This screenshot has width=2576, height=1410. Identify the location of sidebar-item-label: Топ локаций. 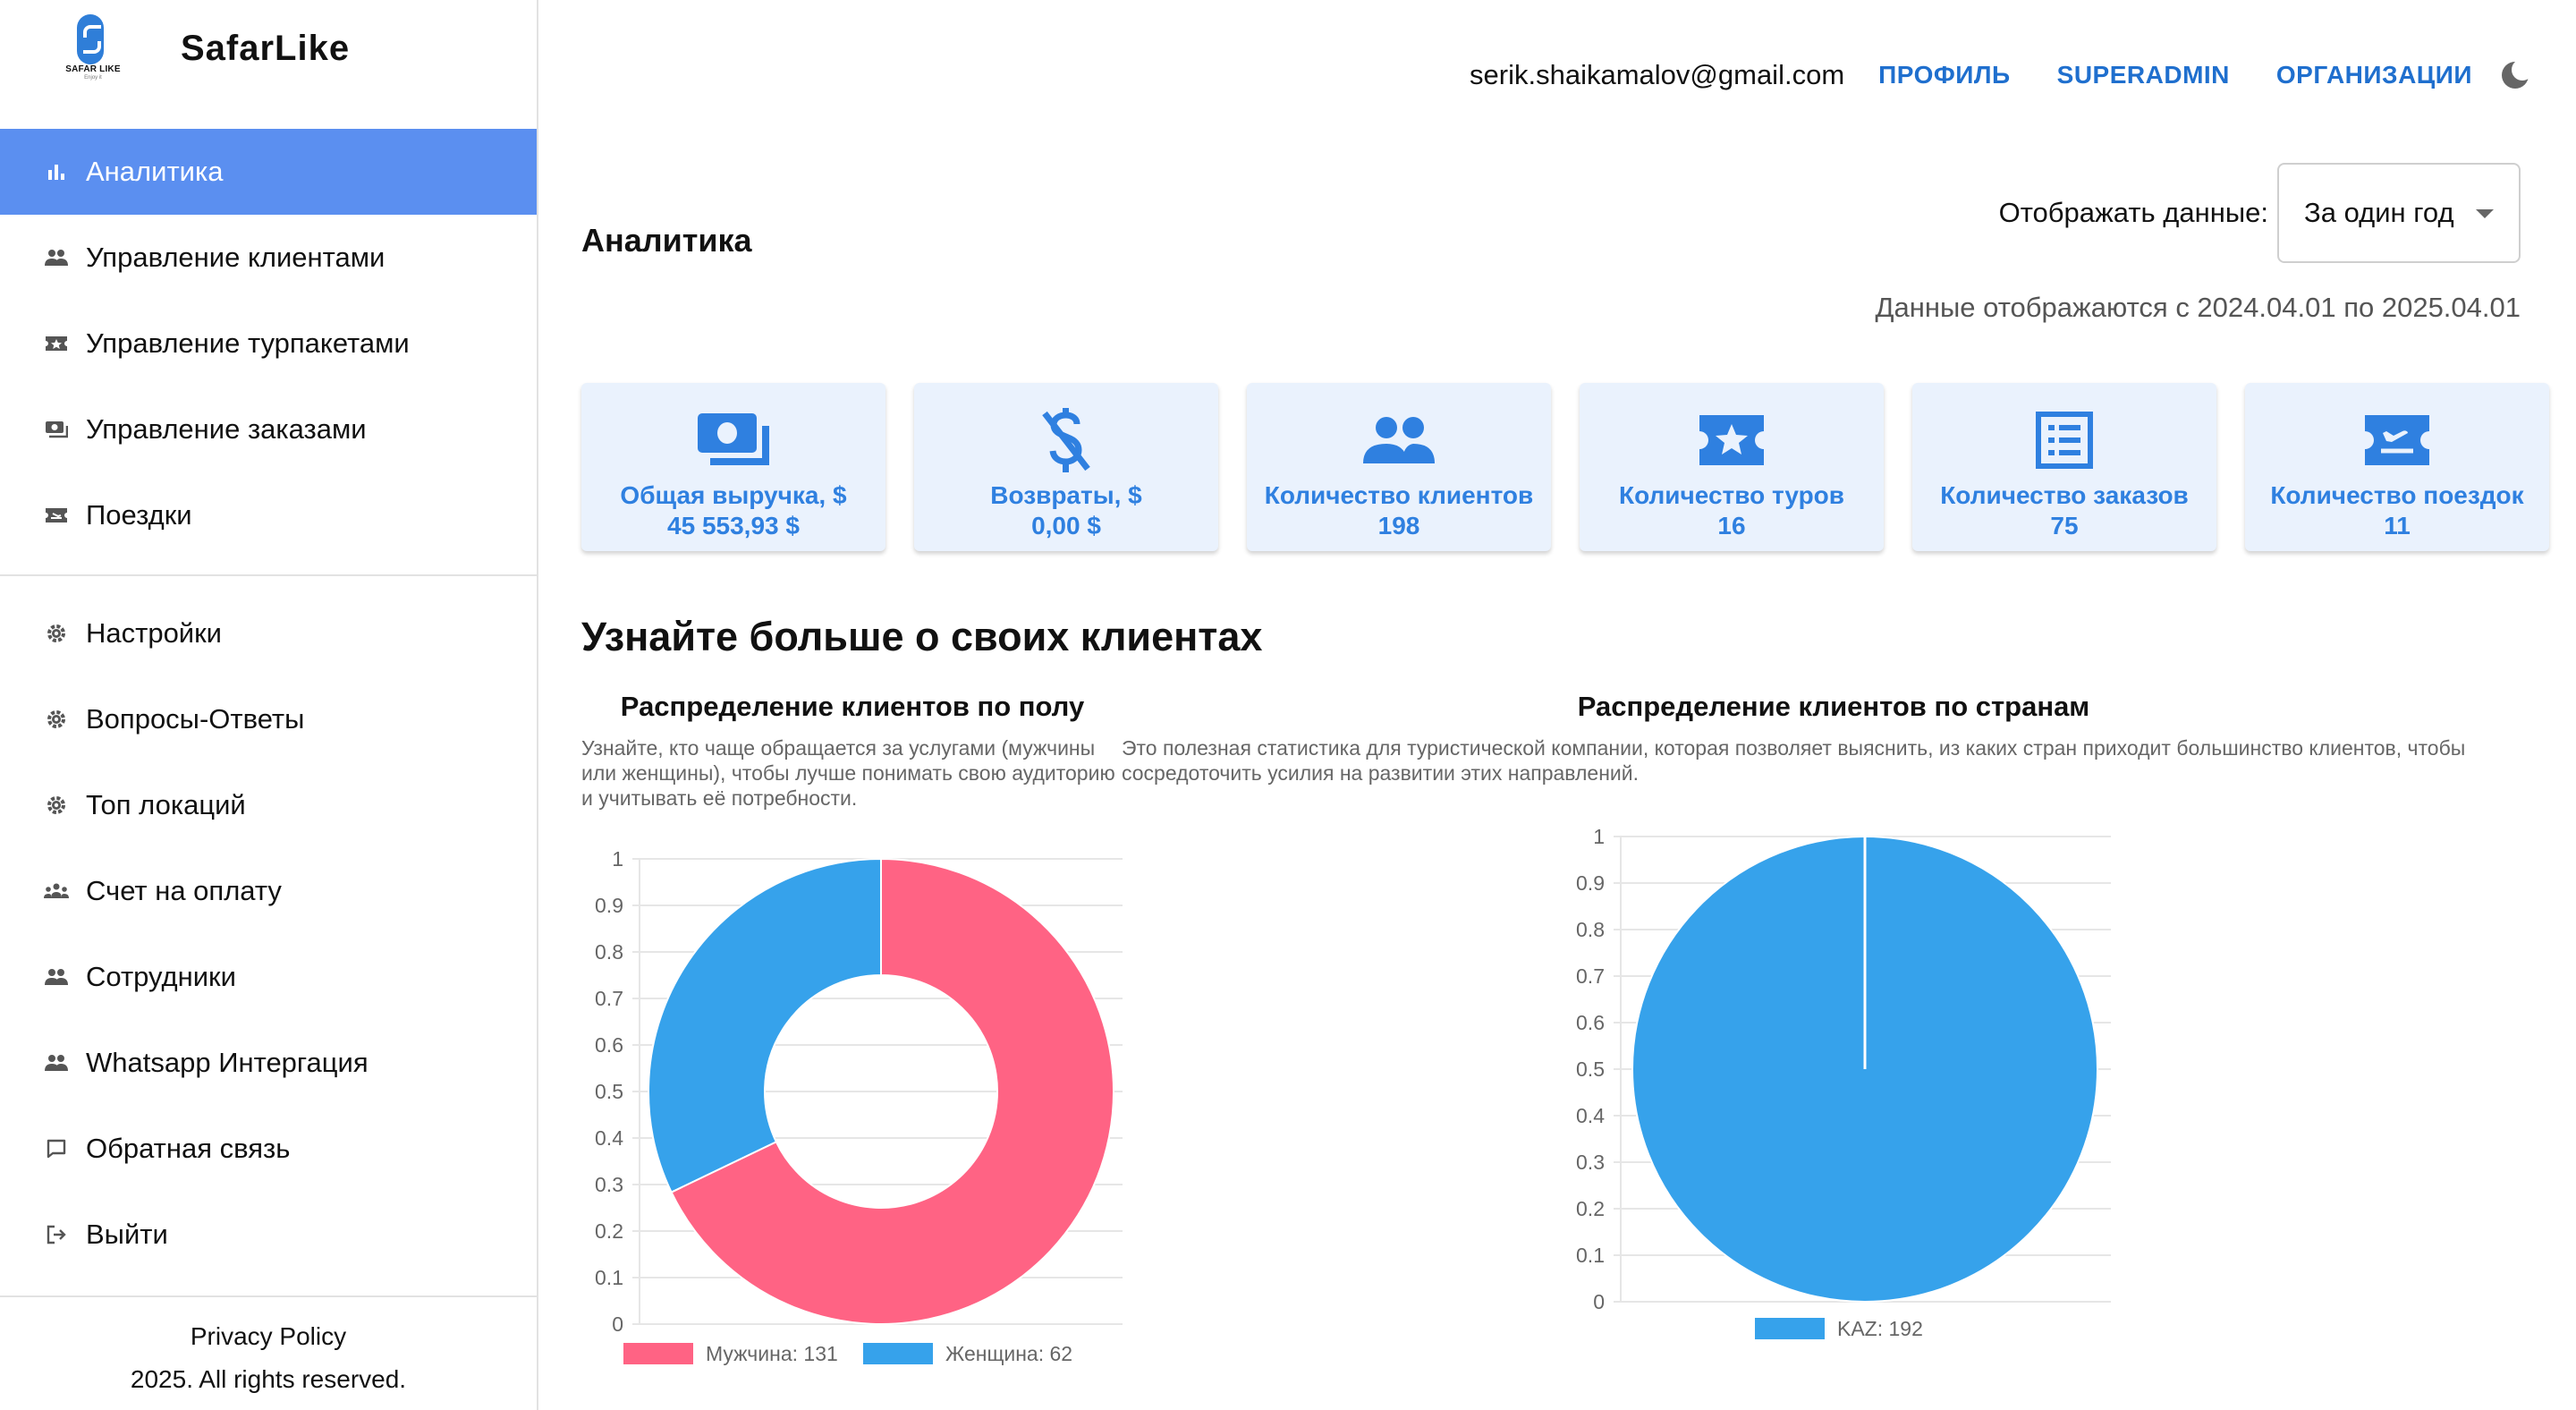
(166, 805).